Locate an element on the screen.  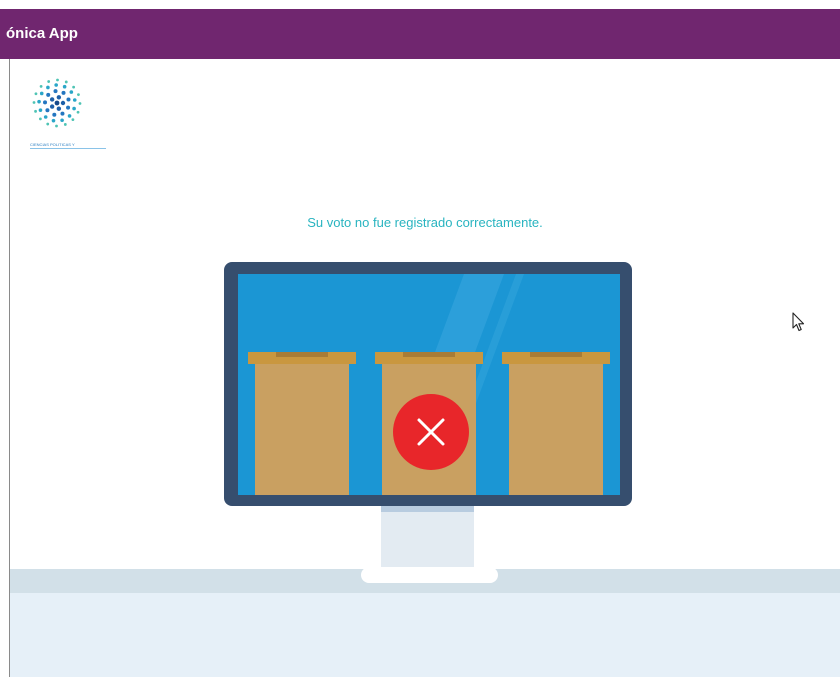
floor is located at coordinates (425, 635).